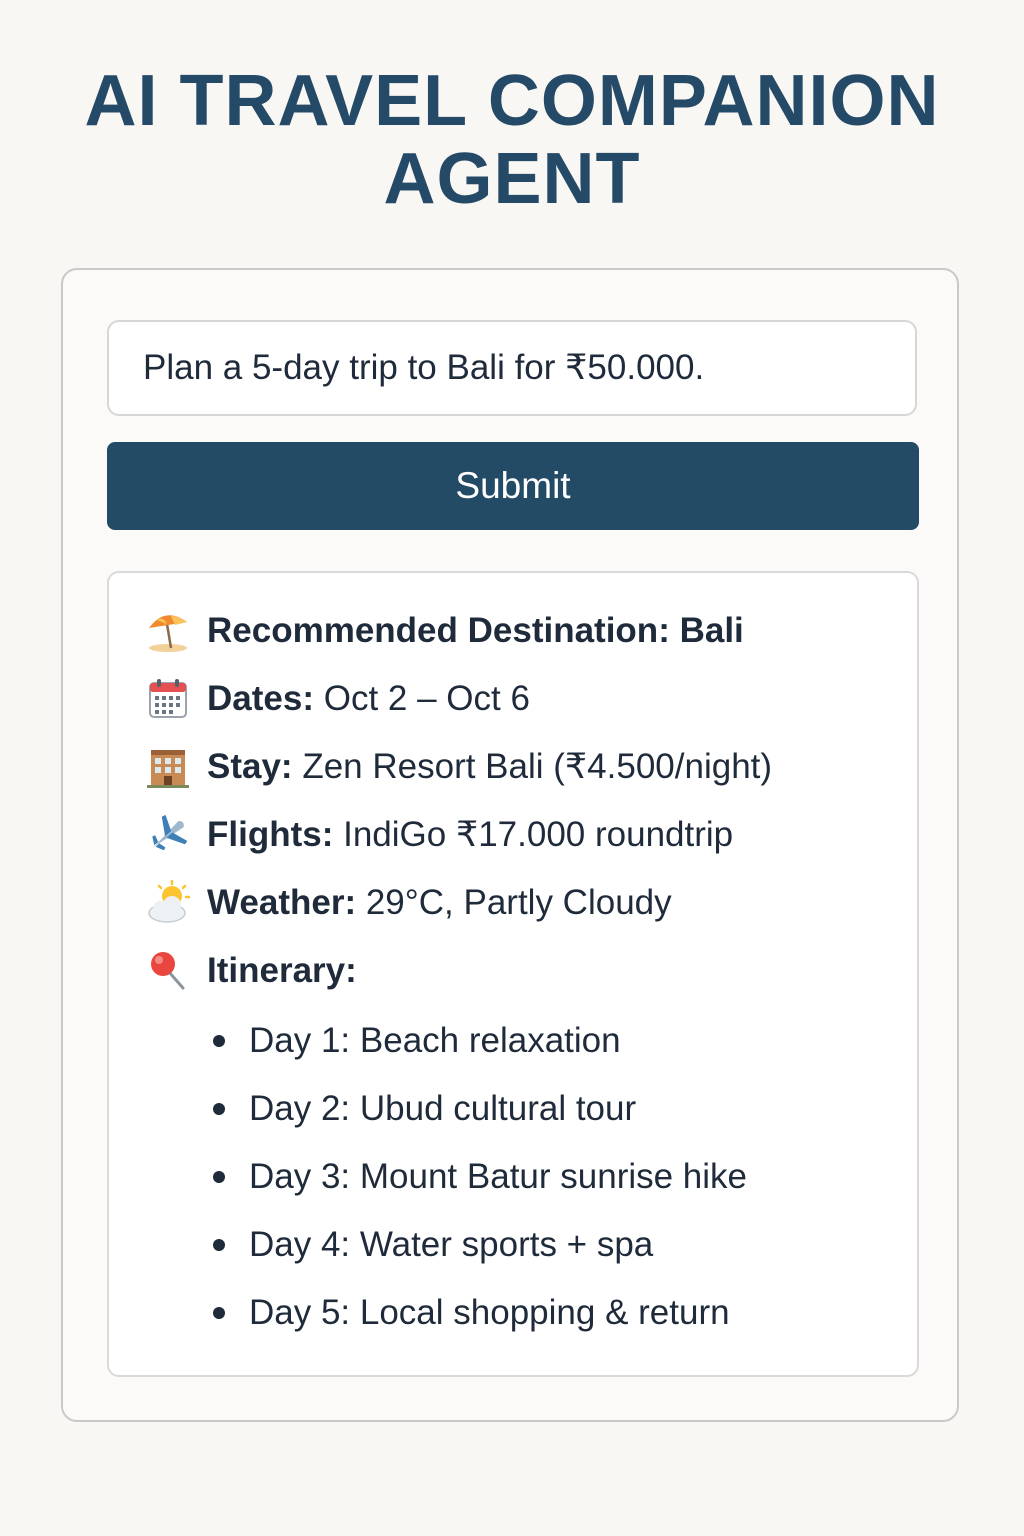 The width and height of the screenshot is (1024, 1536). What do you see at coordinates (538, 834) in the screenshot?
I see `flights-value: IndiGo ₹17.000 roundtrip` at bounding box center [538, 834].